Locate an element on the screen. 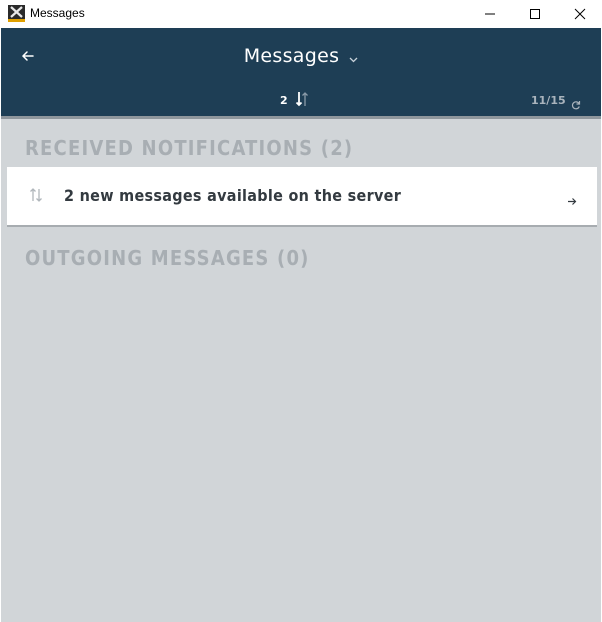  minimize-icon is located at coordinates (490, 14).